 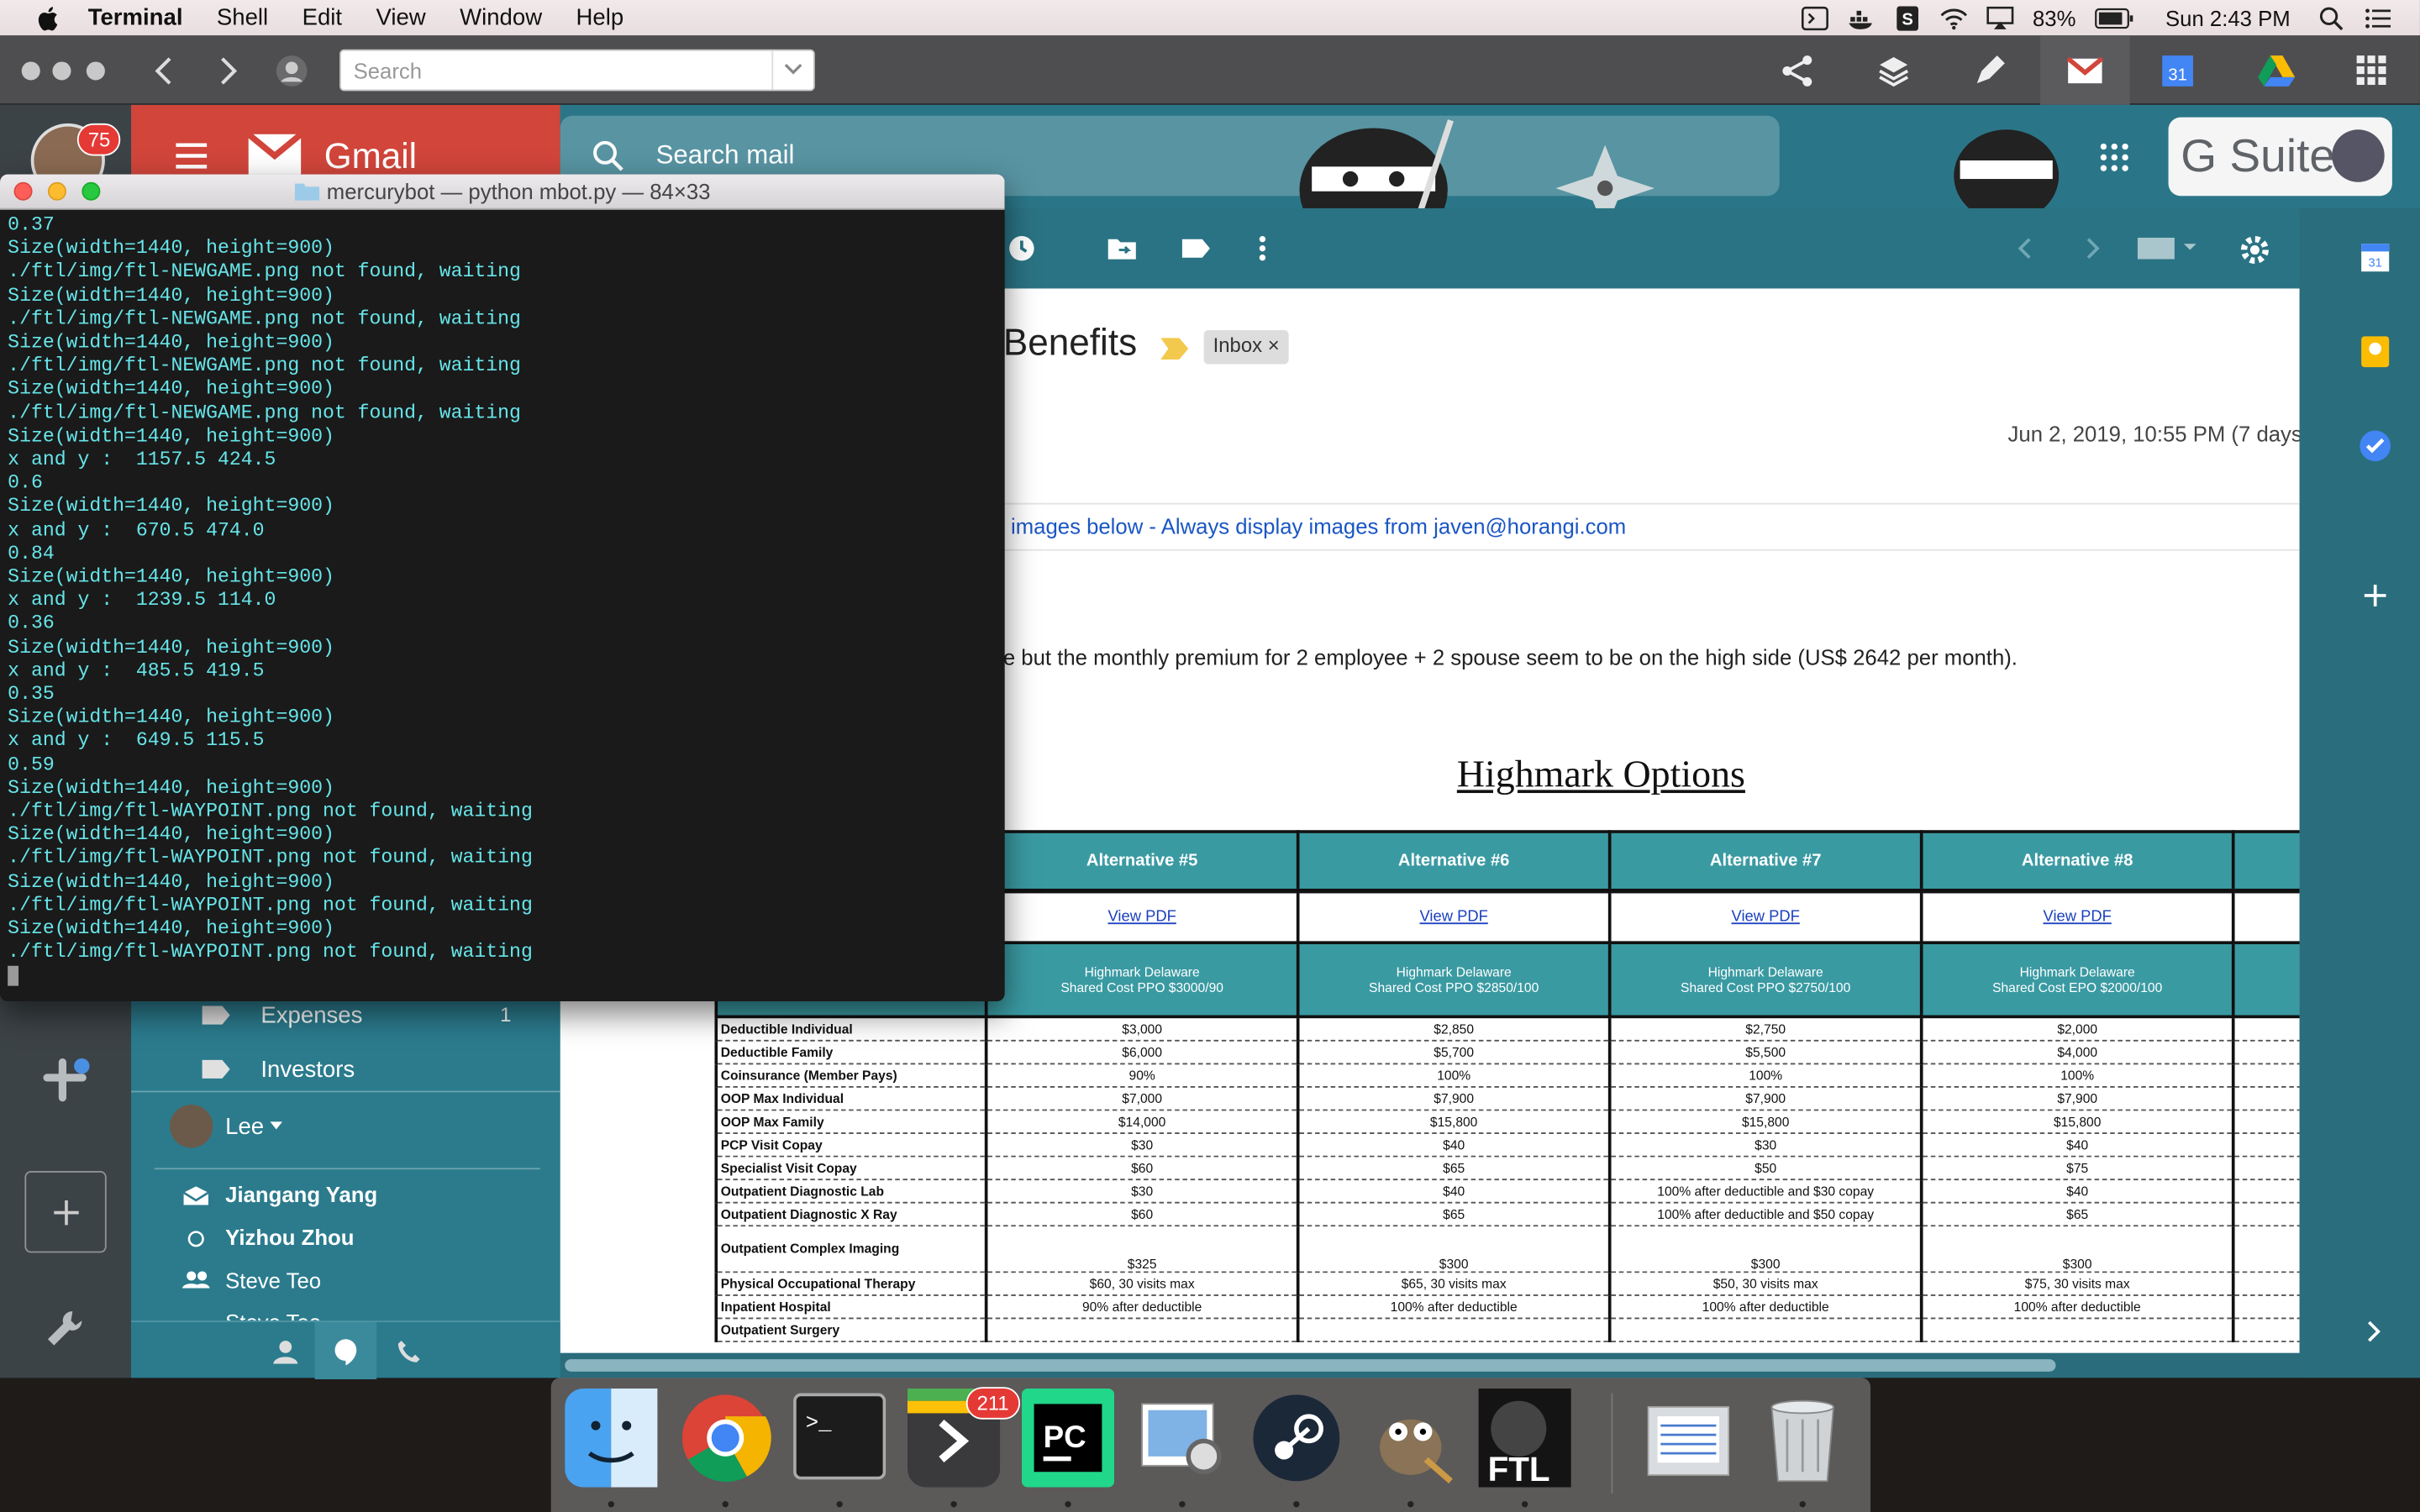 What do you see at coordinates (1688, 1438) in the screenshot?
I see `dock-app-documents` at bounding box center [1688, 1438].